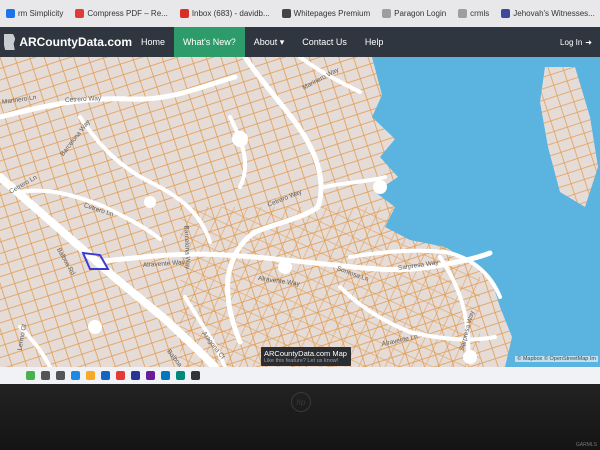 This screenshot has width=600, height=450. What do you see at coordinates (301, 402) in the screenshot?
I see `hp-logo-icon: hp` at bounding box center [301, 402].